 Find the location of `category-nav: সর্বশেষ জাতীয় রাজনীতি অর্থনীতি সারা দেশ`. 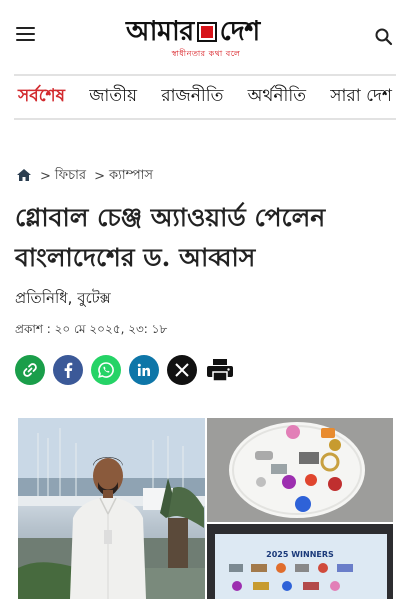

category-nav: সর্বশেষ জাতীয় রাজনীতি অর্থনীতি সারা দেশ is located at coordinates (205, 97).